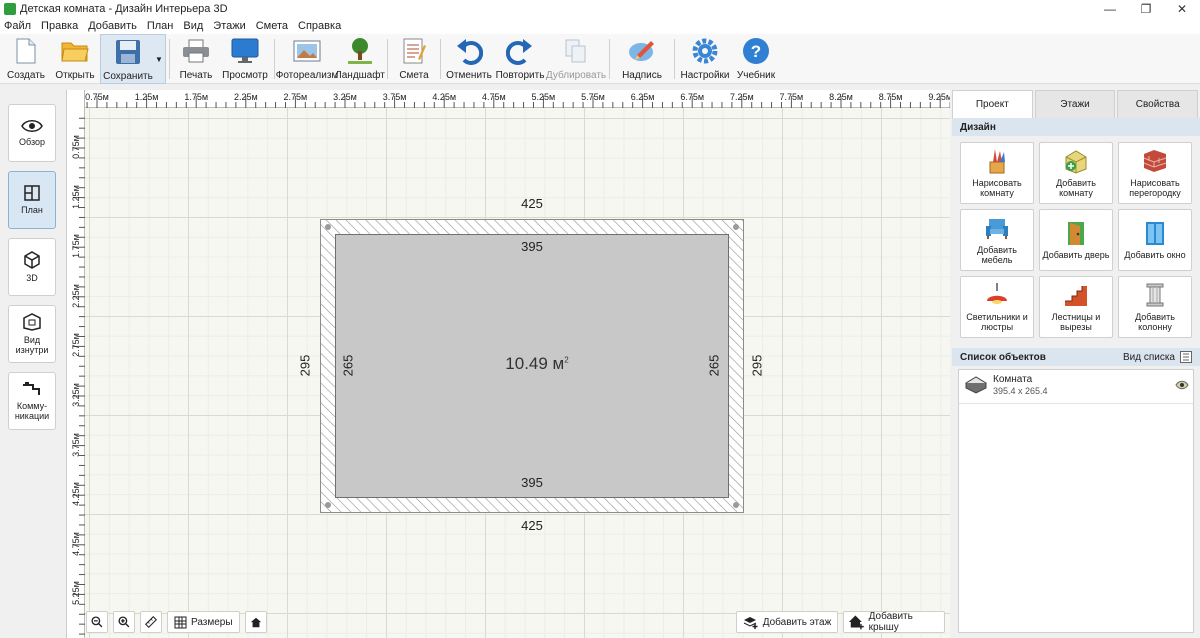  Describe the element at coordinates (32, 133) in the screenshot. I see `overview-button: Обзор` at that location.